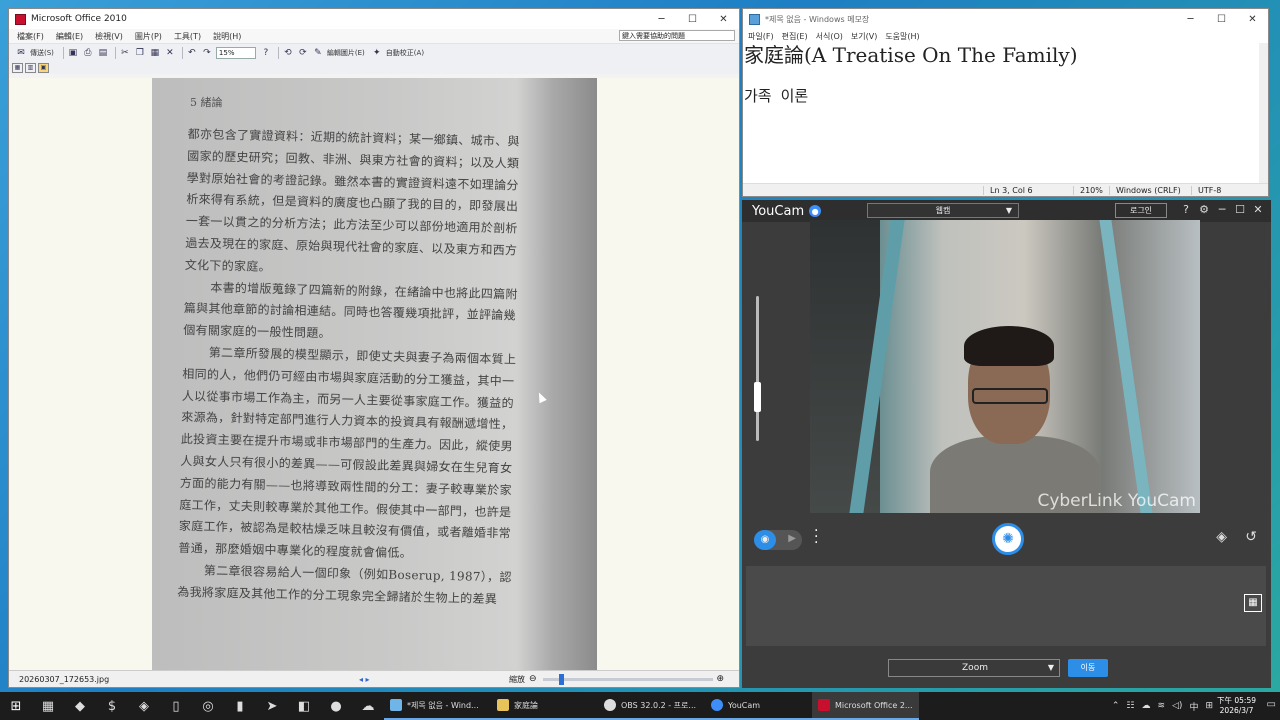 Image resolution: width=1280 pixels, height=720 pixels. Describe the element at coordinates (1258, 209) in the screenshot. I see `youcam-close-button: ✕` at that location.